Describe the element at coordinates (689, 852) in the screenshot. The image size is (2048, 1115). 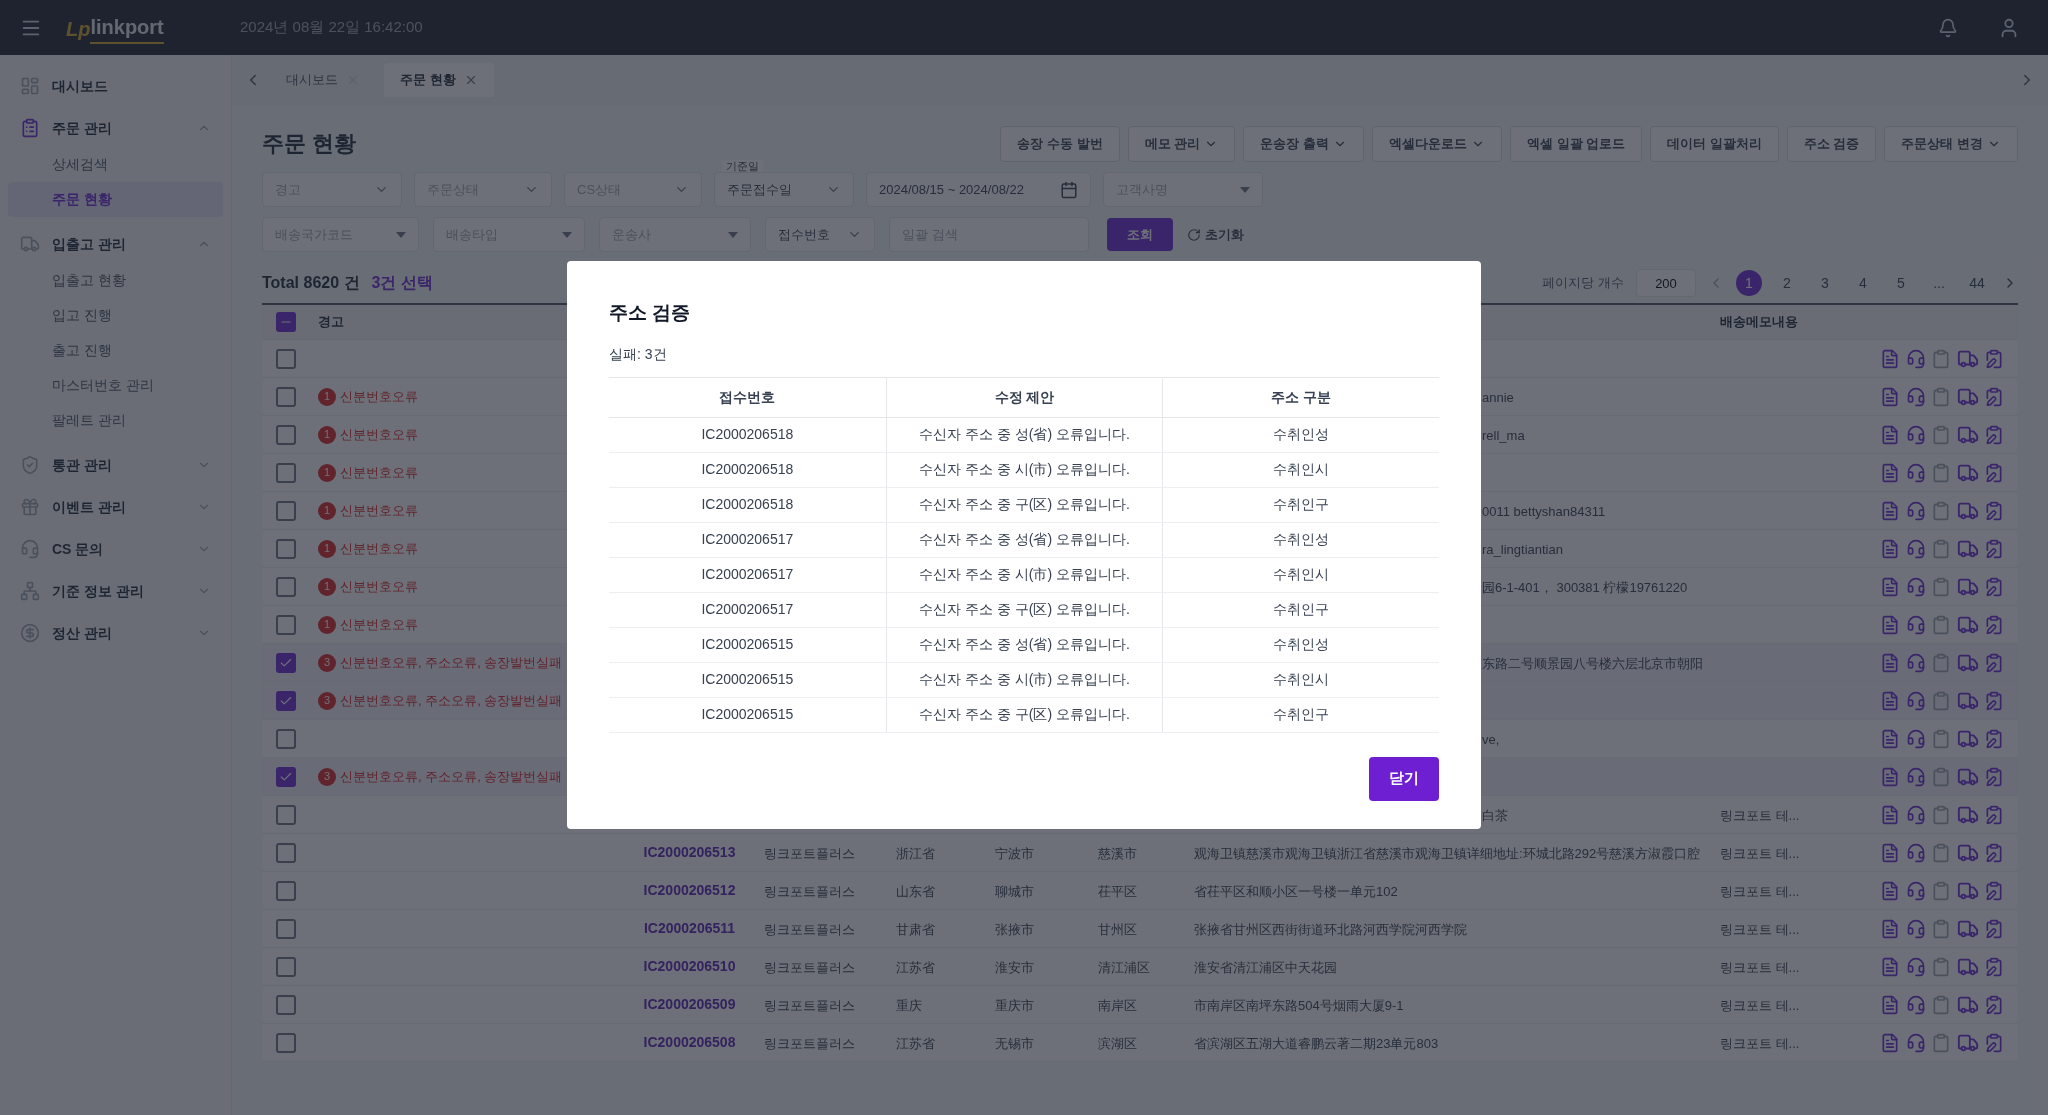
I see `receipt-number-link: IC2000206513` at that location.